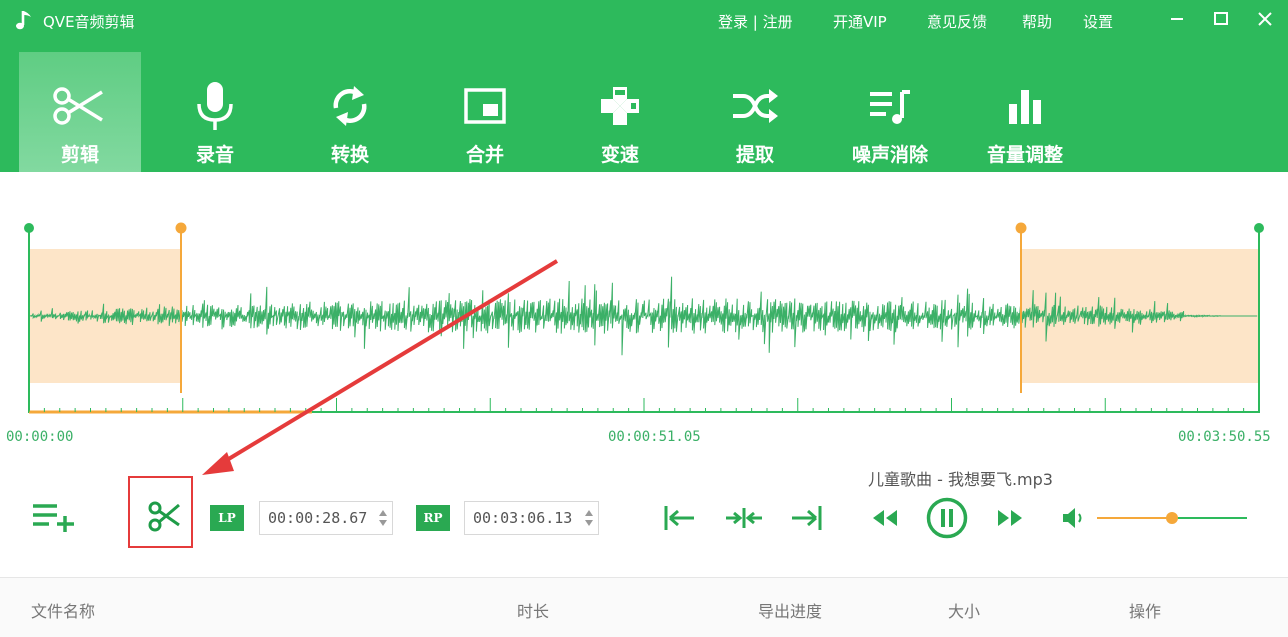 Image resolution: width=1288 pixels, height=637 pixels. I want to click on tab-volume-adjust: 音量调整, so click(1025, 112).